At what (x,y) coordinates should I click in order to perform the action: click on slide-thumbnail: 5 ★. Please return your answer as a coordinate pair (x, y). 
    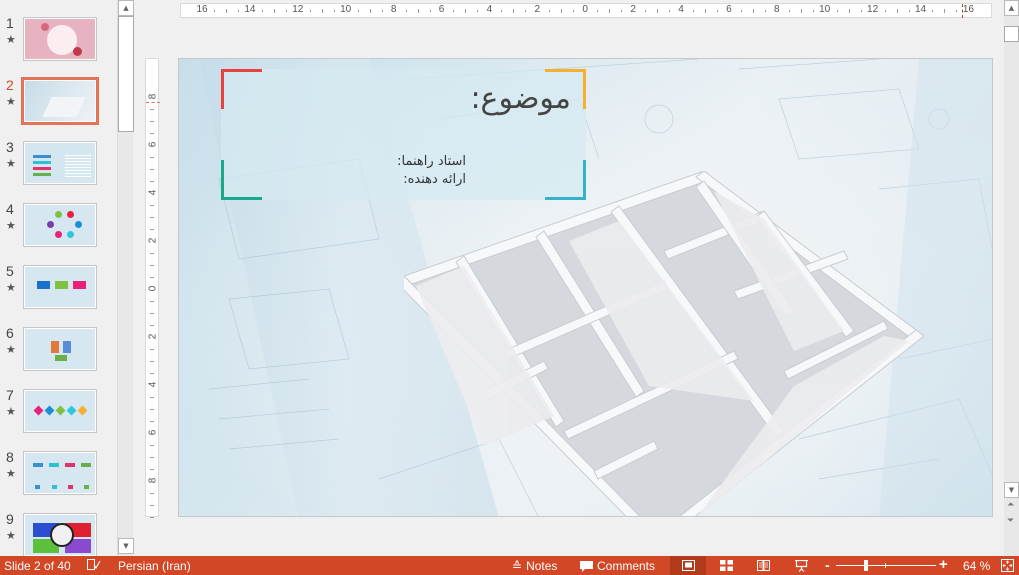
    Looking at the image, I should click on (57, 292).